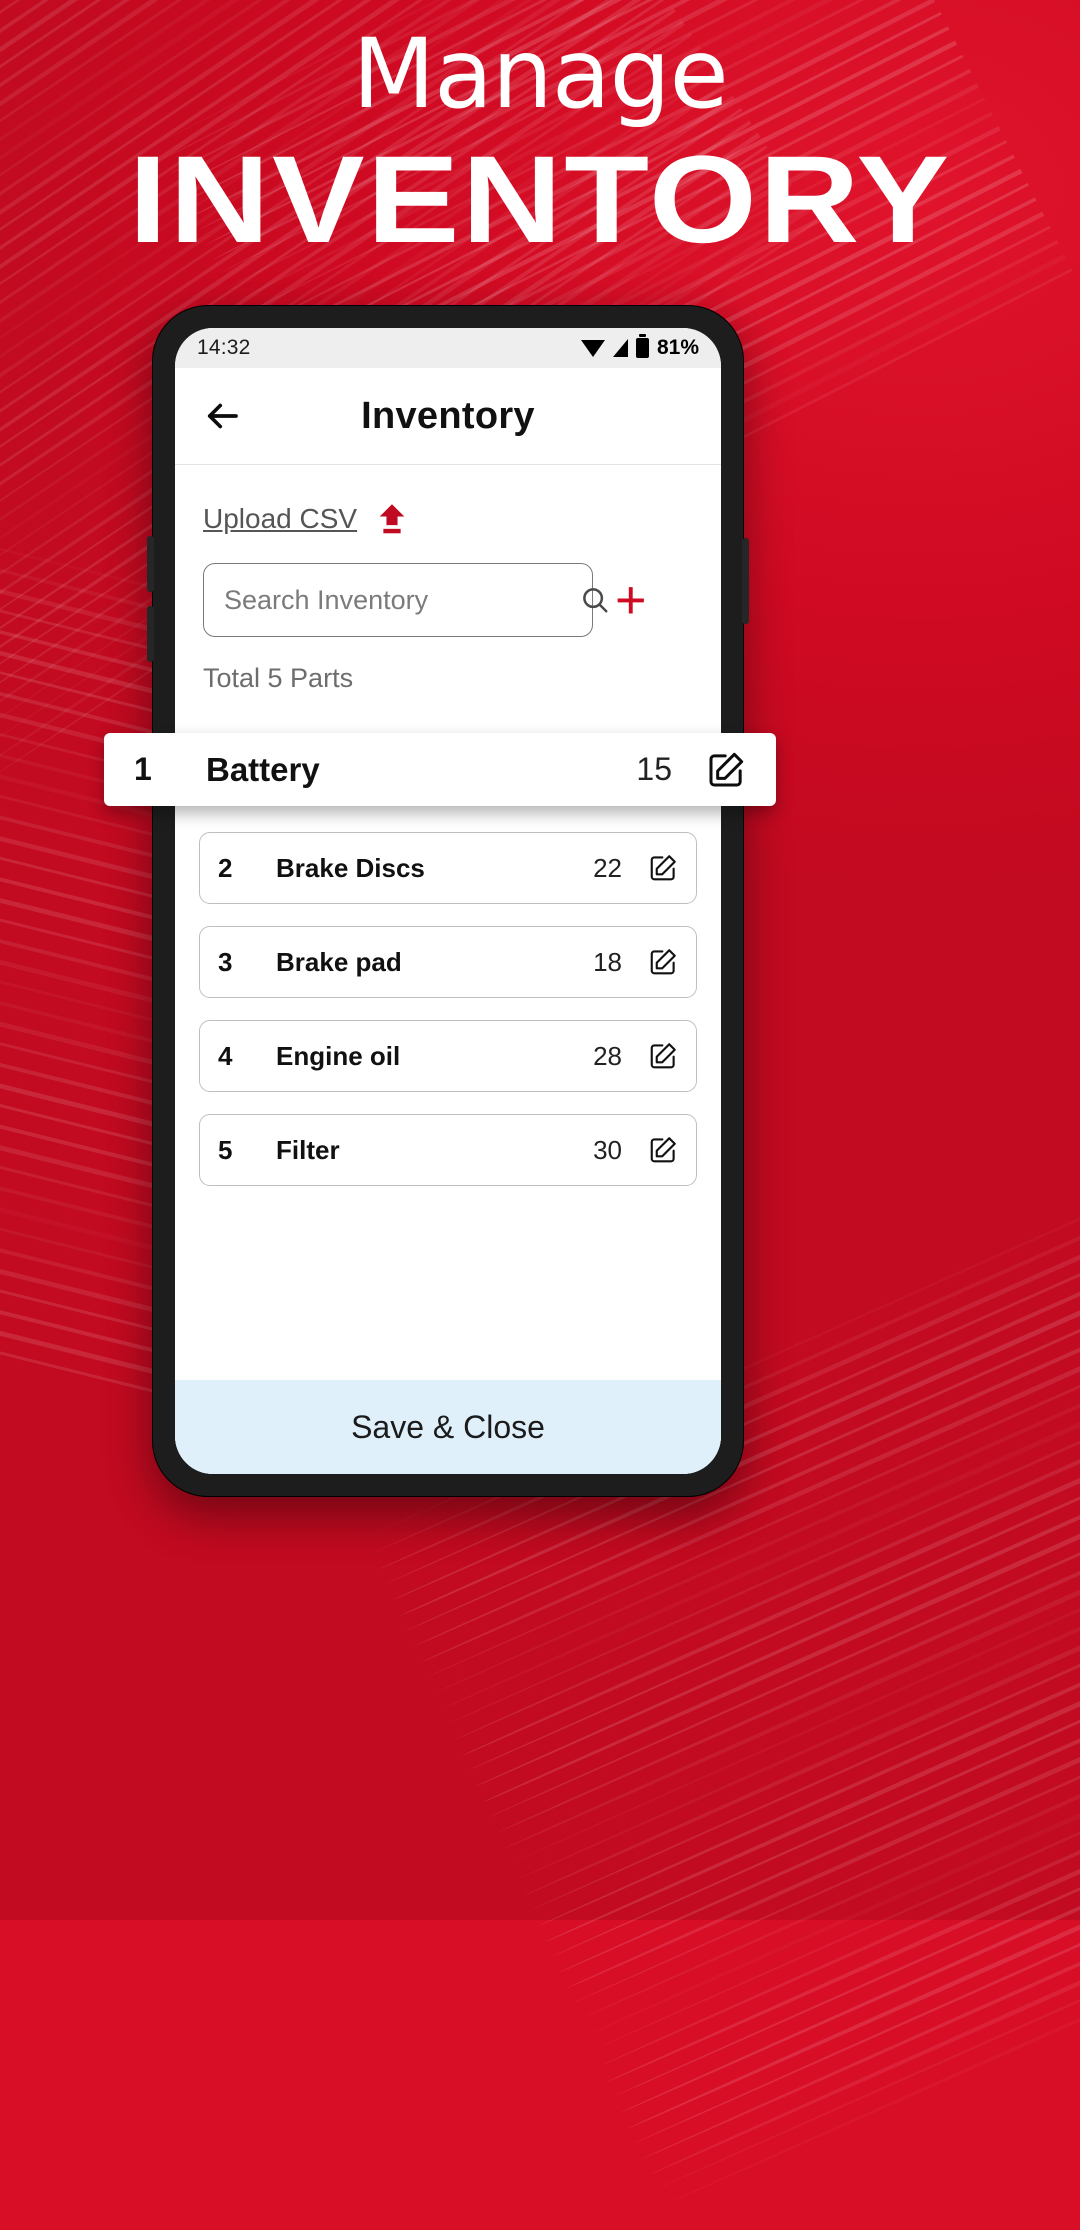 This screenshot has width=1080, height=2230. What do you see at coordinates (448, 500) in the screenshot?
I see `upload-csv-row: Upload CSV` at bounding box center [448, 500].